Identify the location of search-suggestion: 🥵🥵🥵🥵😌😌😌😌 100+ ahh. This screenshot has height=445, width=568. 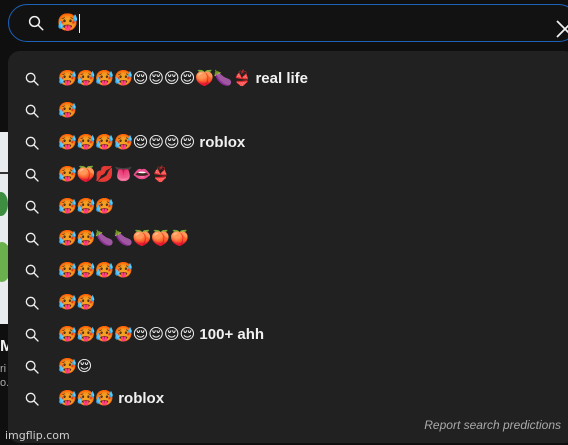
(288, 335).